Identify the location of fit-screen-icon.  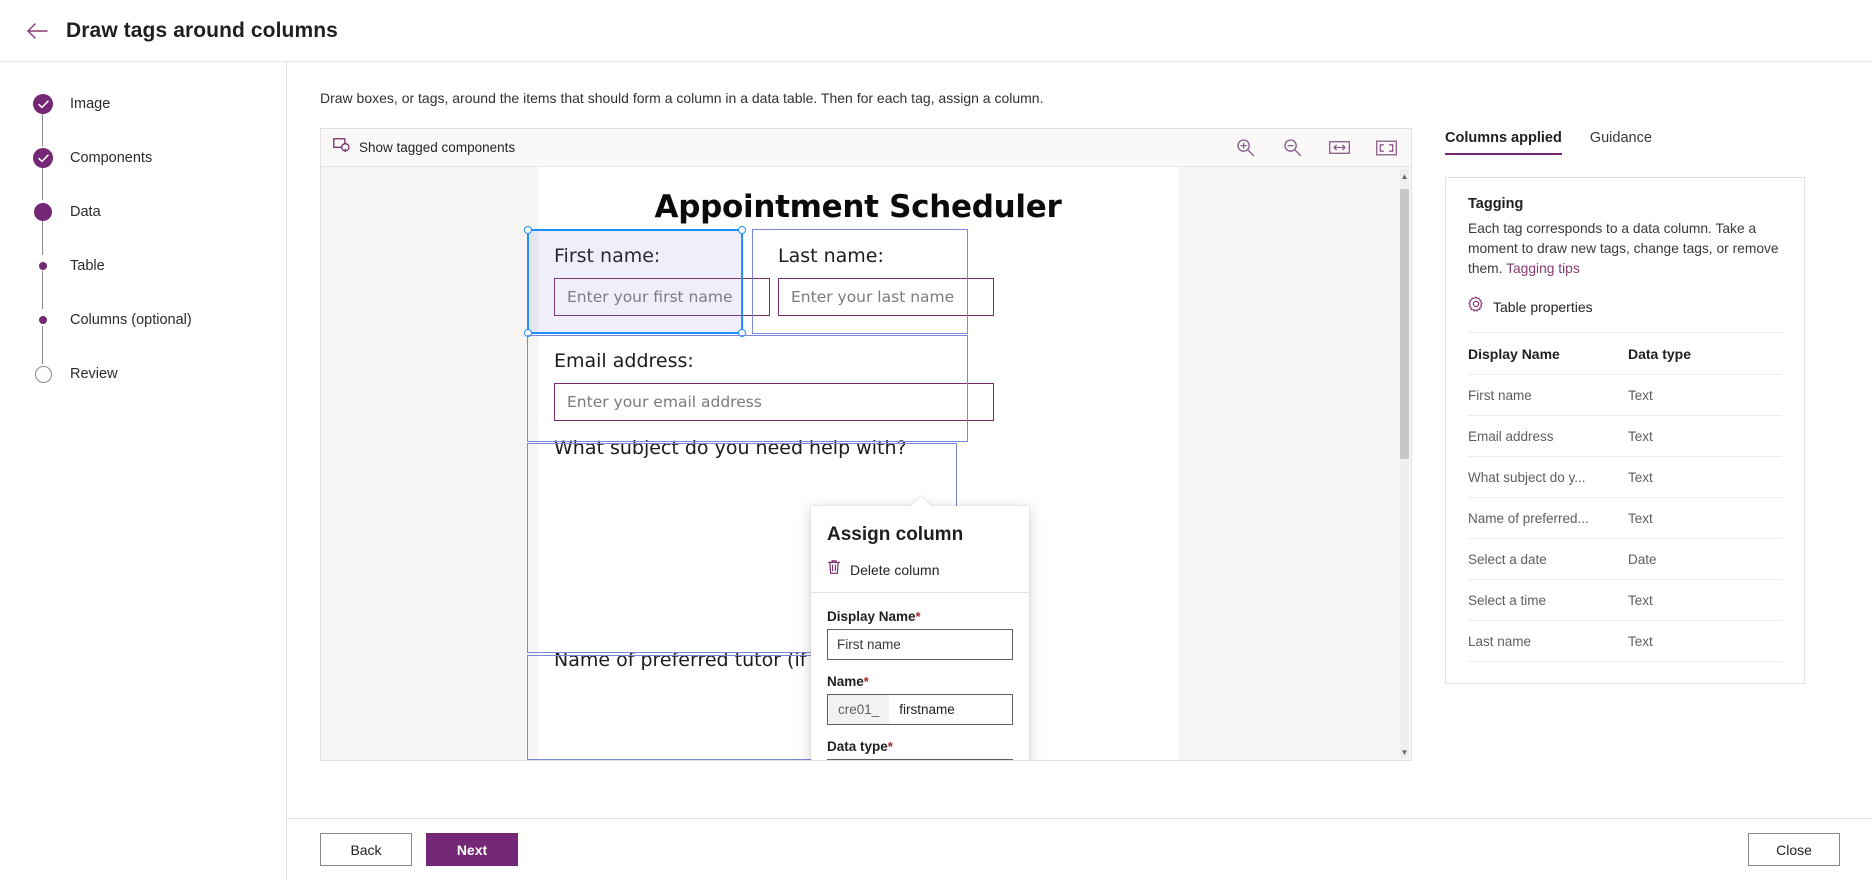
(1386, 148).